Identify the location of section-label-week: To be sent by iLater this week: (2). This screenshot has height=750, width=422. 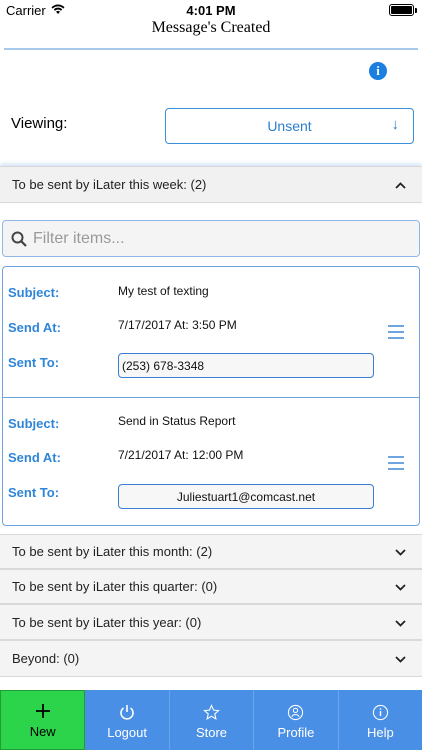
(109, 184).